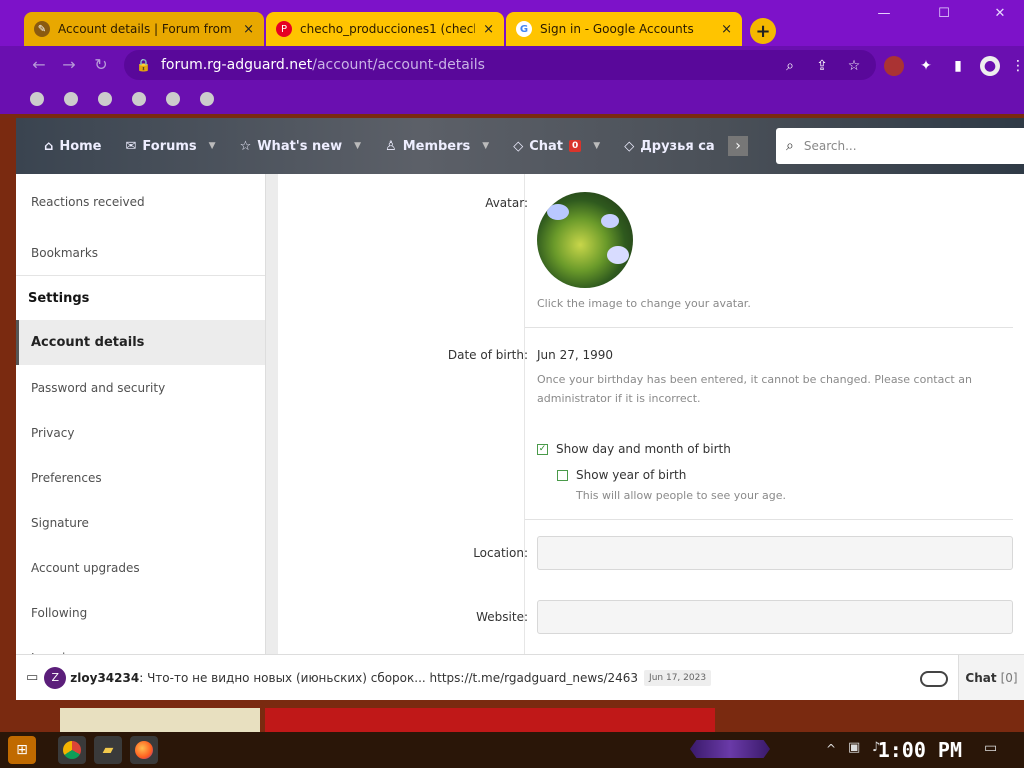 Image resolution: width=1024 pixels, height=768 pixels. Describe the element at coordinates (644, 303) in the screenshot. I see `avatar-hint: Click the image to change your avatar.` at that location.